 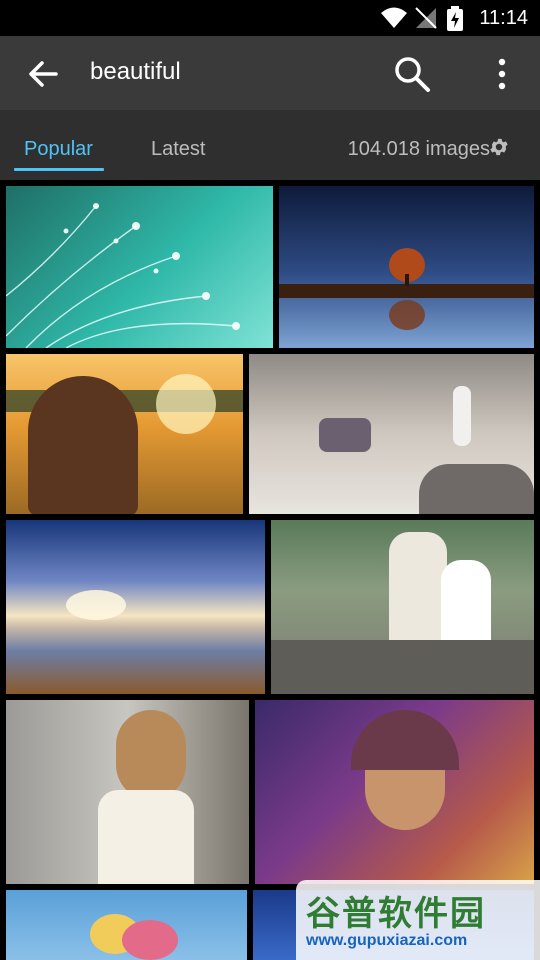 I want to click on battery-charging-icon, so click(x=455, y=18).